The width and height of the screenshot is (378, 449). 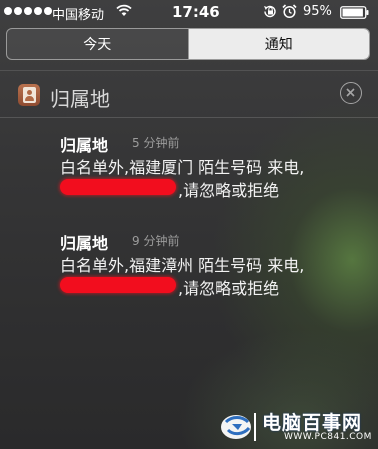 I want to click on notification-time: 9 分钟前, so click(x=156, y=241).